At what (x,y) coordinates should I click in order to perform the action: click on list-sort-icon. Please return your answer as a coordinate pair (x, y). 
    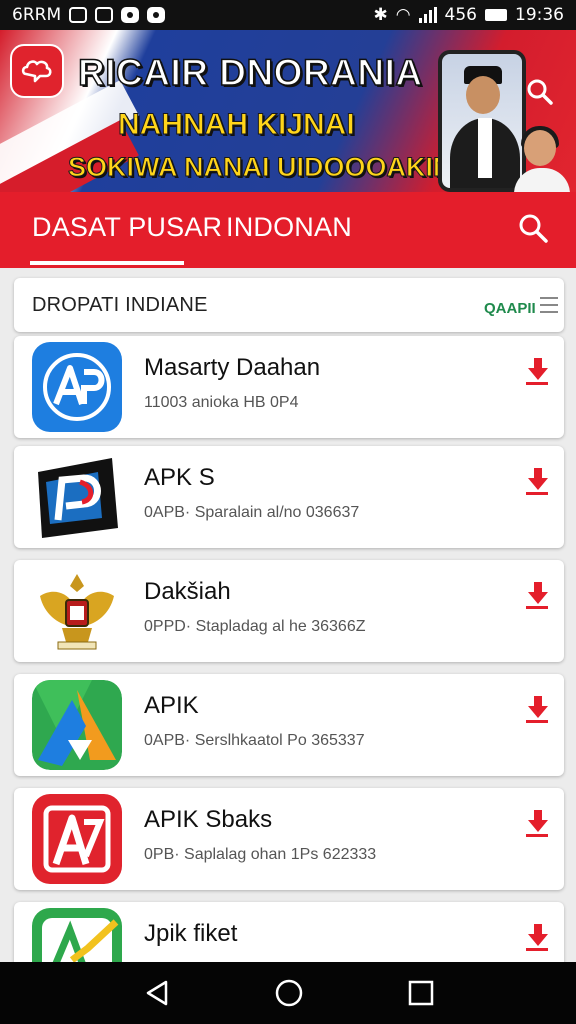
    Looking at the image, I should click on (549, 305).